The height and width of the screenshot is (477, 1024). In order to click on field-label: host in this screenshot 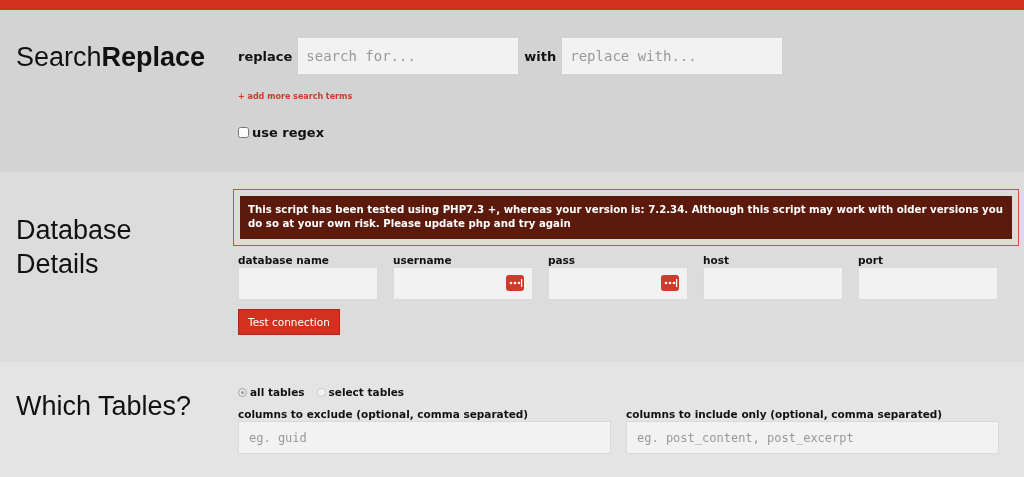, I will do `click(716, 259)`.